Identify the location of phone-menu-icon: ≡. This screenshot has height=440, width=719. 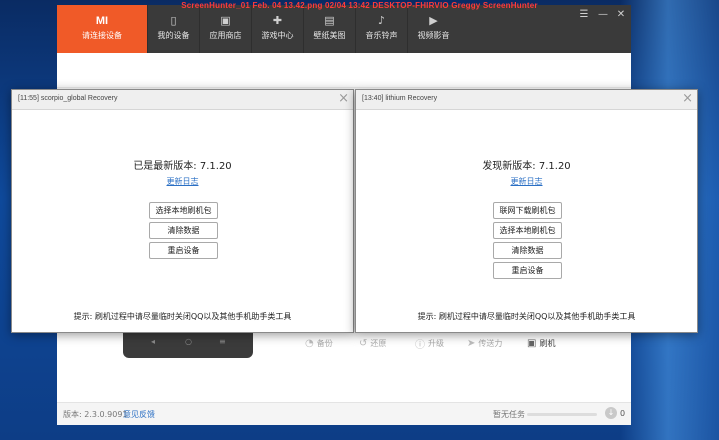
(222, 341).